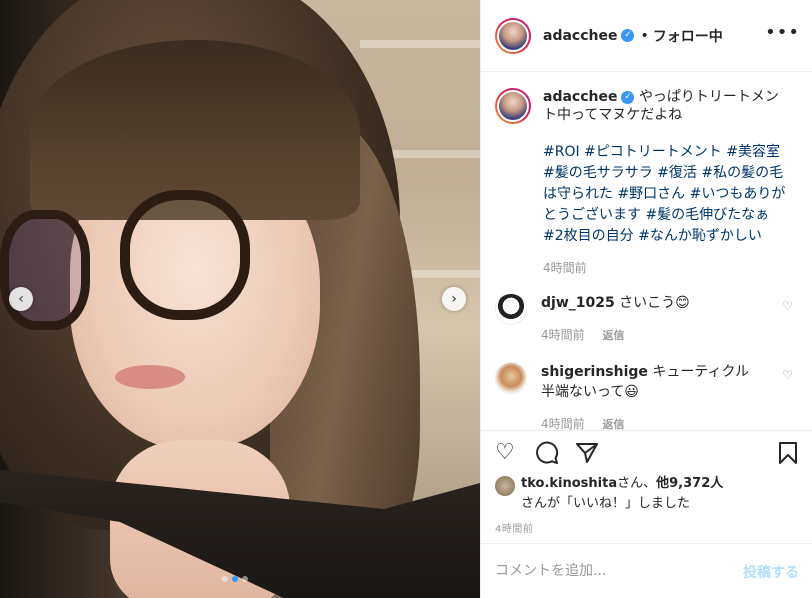 The height and width of the screenshot is (598, 812). Describe the element at coordinates (645, 494) in the screenshot. I see `likes-summary: tko.kinoshitaさん、他9,372人 さんが「いいね！」しました` at that location.